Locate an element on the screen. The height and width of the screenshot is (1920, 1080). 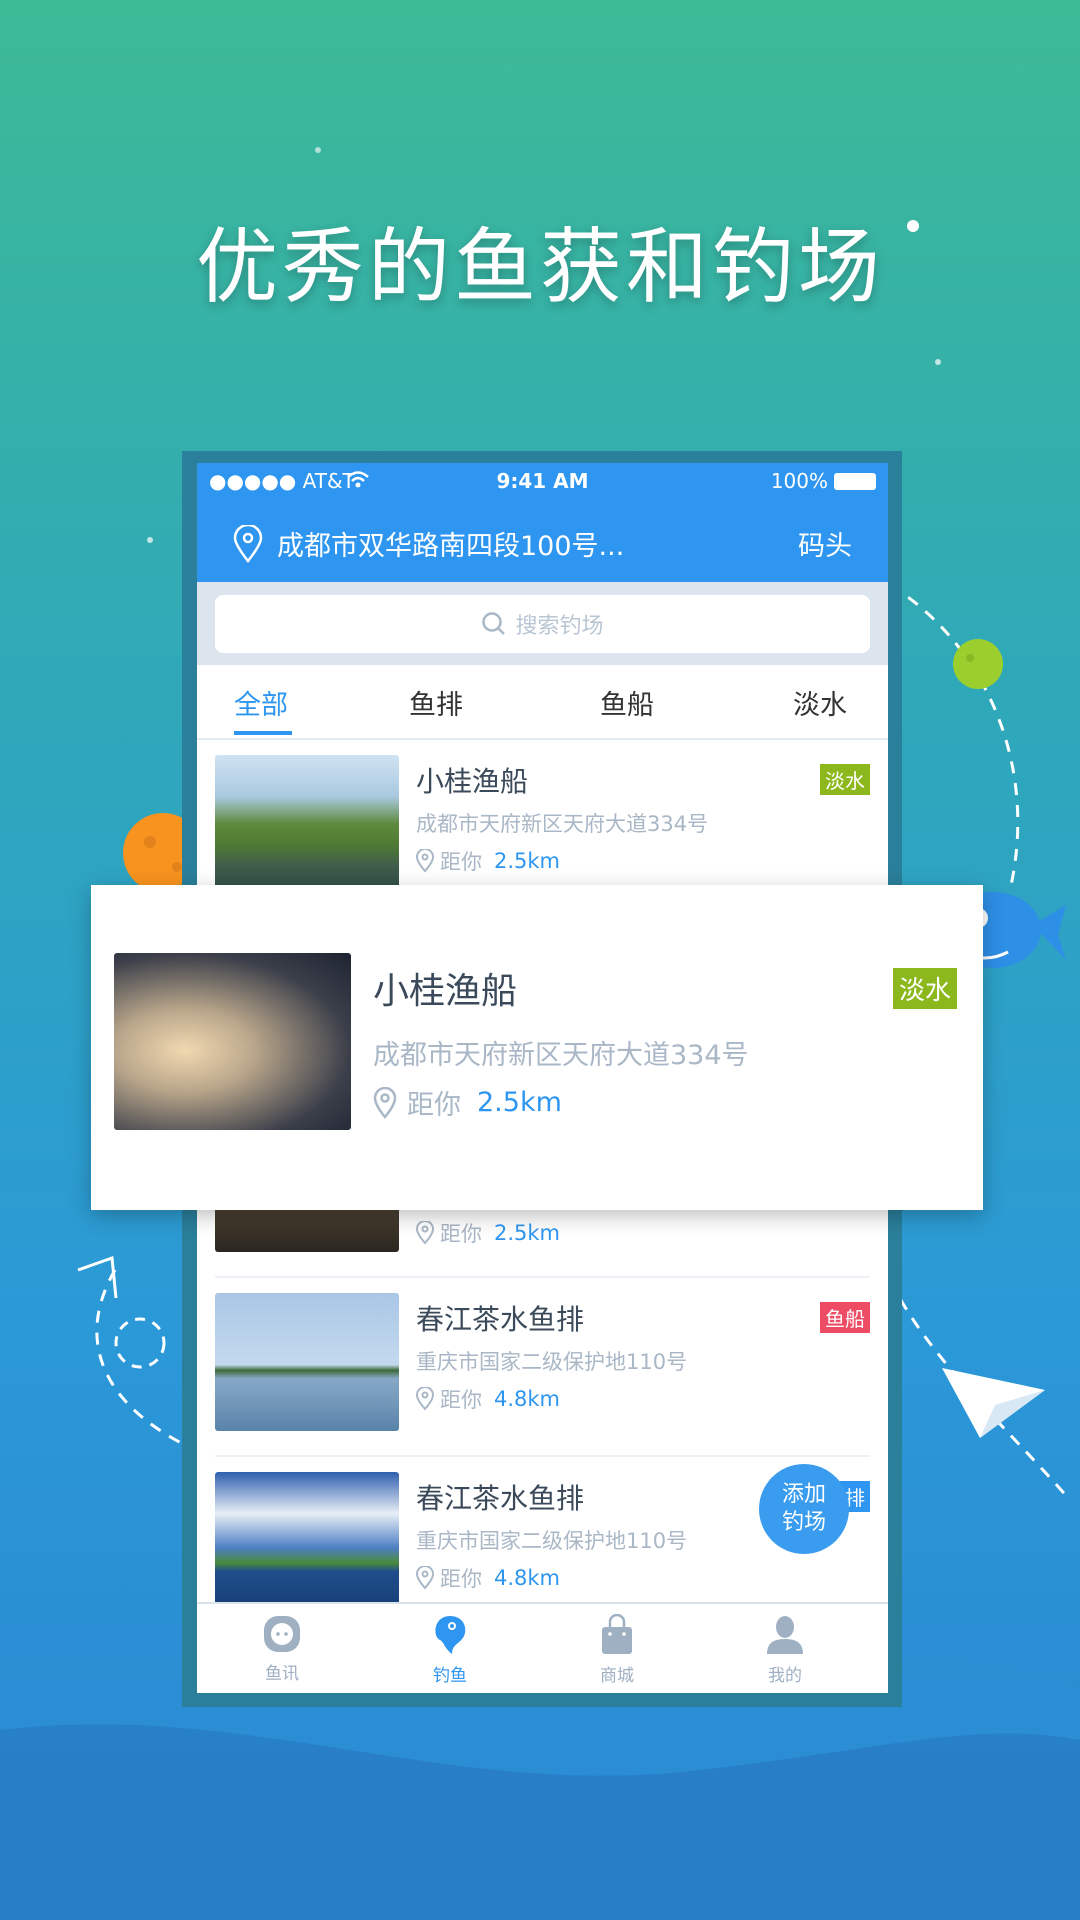
tabbar-item-news: 鱼讯 is located at coordinates (282, 1649).